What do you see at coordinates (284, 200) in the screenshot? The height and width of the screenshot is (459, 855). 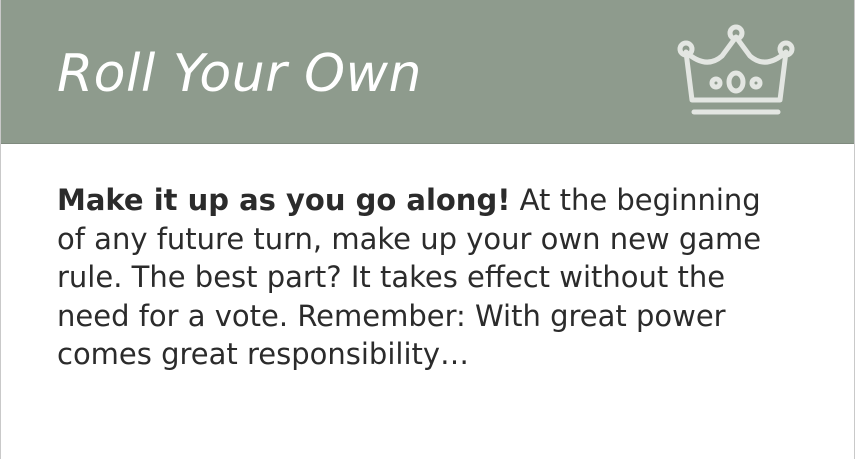 I see `card-lead: Make it up as you go along!` at bounding box center [284, 200].